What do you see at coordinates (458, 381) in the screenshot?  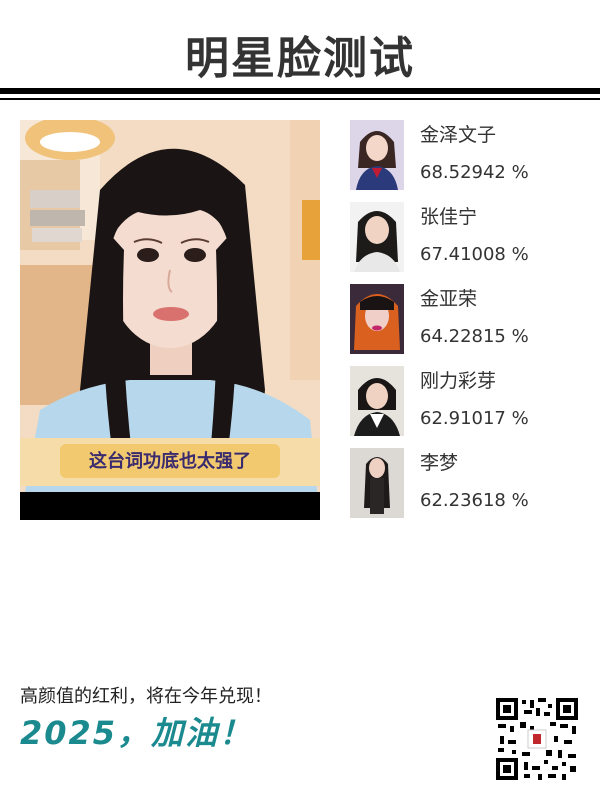 I see `celebrity-name: 刚力彩芽` at bounding box center [458, 381].